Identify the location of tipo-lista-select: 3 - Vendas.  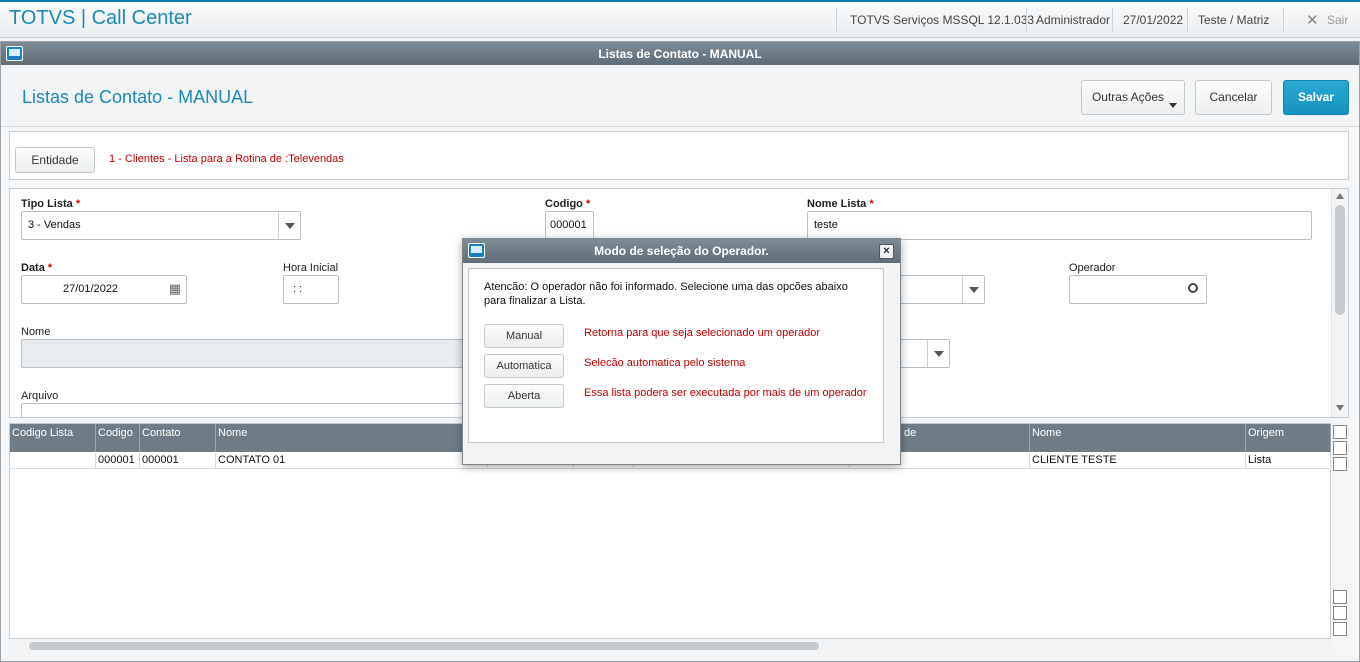
(161, 225).